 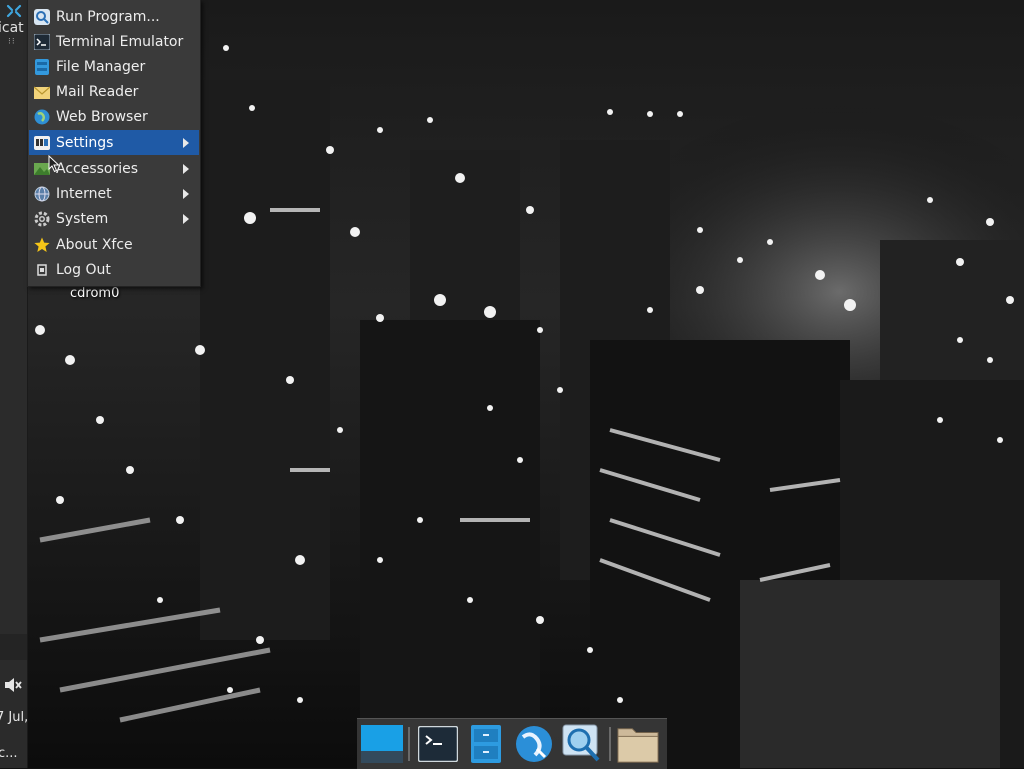 I want to click on desktop-icon, so click(x=382, y=744).